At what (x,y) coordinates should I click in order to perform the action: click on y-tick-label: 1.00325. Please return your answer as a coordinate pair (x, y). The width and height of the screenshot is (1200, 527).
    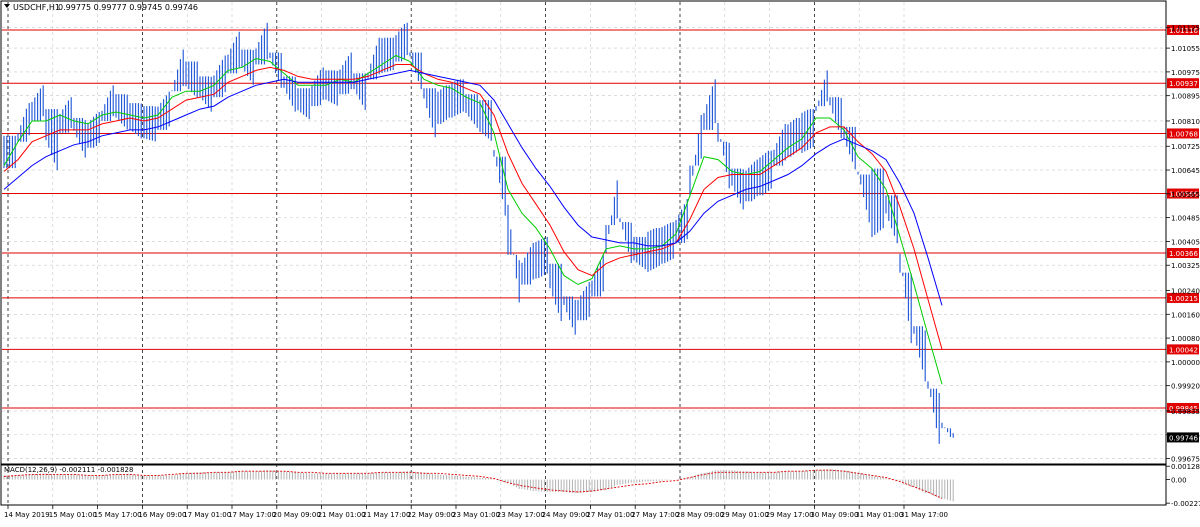
    Looking at the image, I should click on (1185, 266).